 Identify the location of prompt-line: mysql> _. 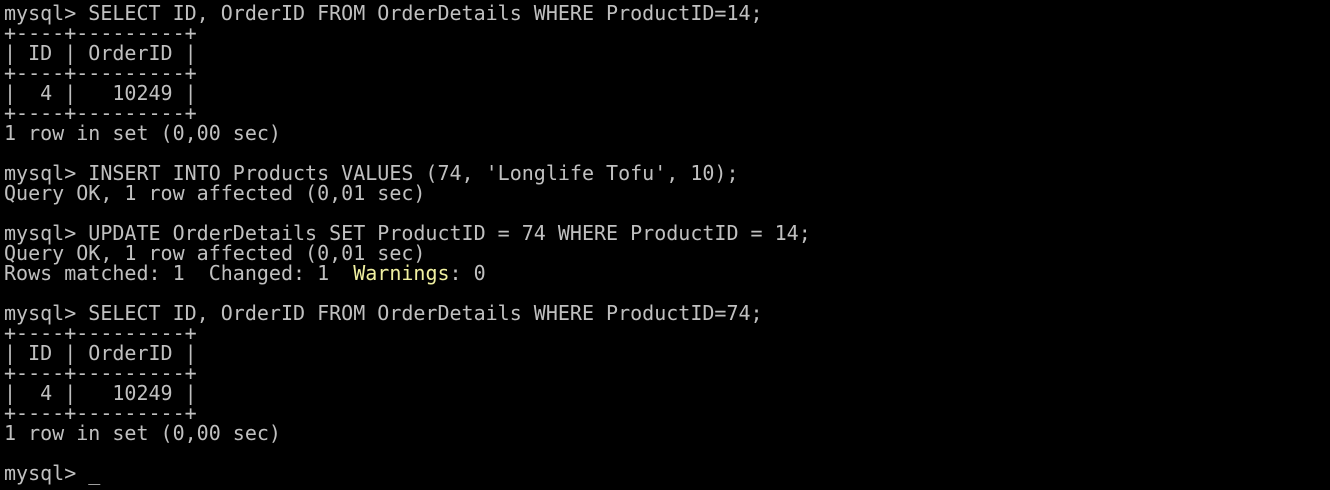
(667, 473).